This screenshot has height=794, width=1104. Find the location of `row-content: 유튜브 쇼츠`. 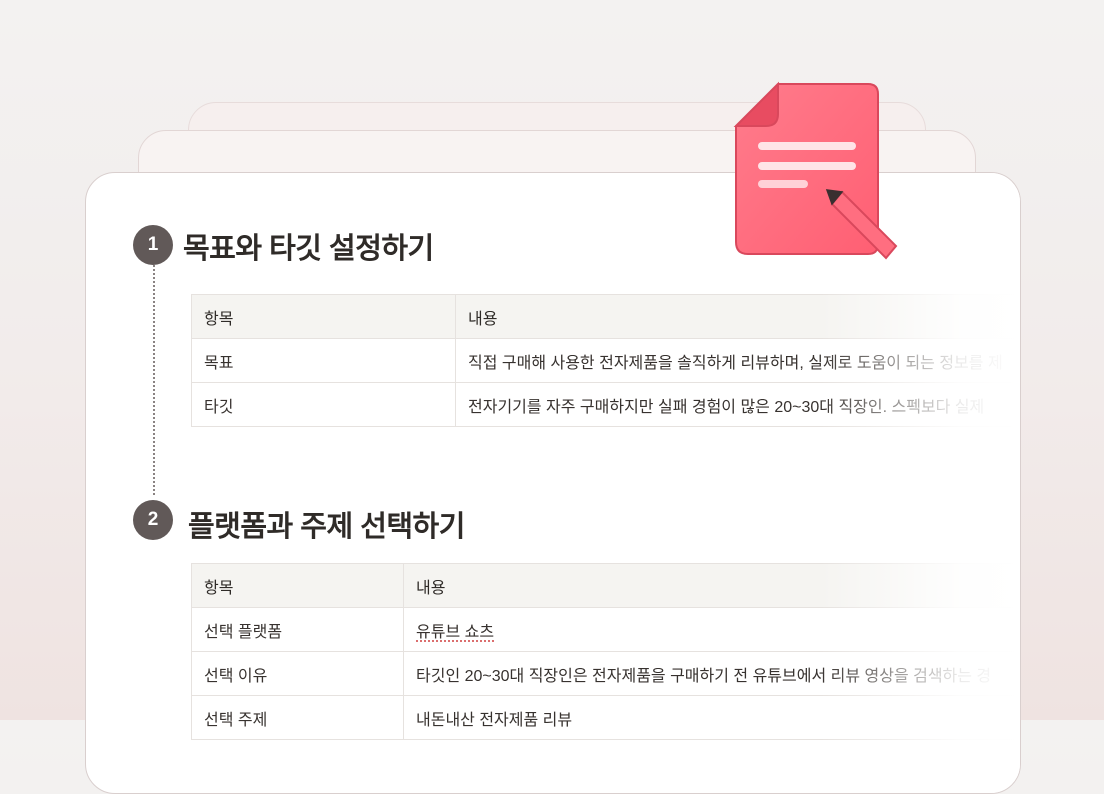

row-content: 유튜브 쇼츠 is located at coordinates (711, 629).